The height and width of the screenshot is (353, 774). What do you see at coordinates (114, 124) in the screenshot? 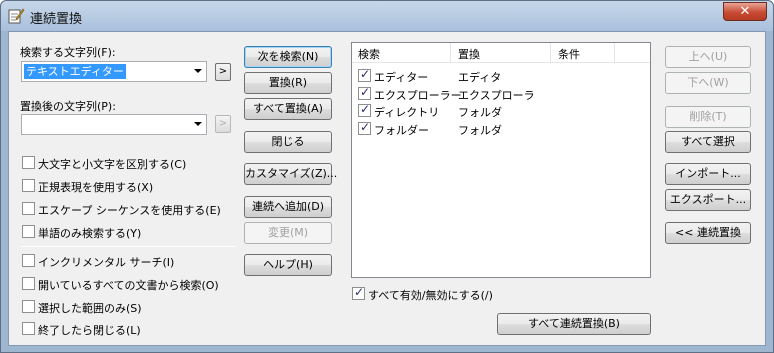
I see `replace-combobox` at bounding box center [114, 124].